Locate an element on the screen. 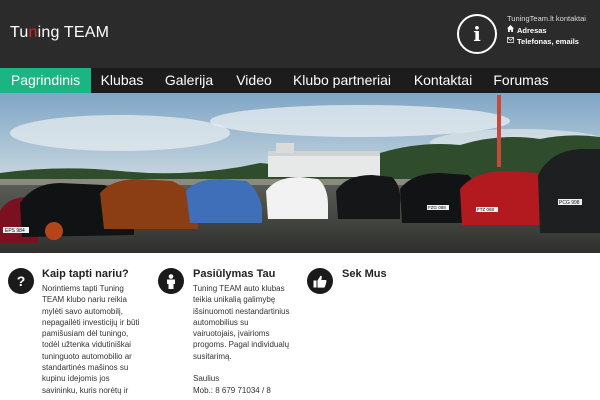  contacts-title: TuningTeam.lt kontaktai is located at coordinates (546, 18).